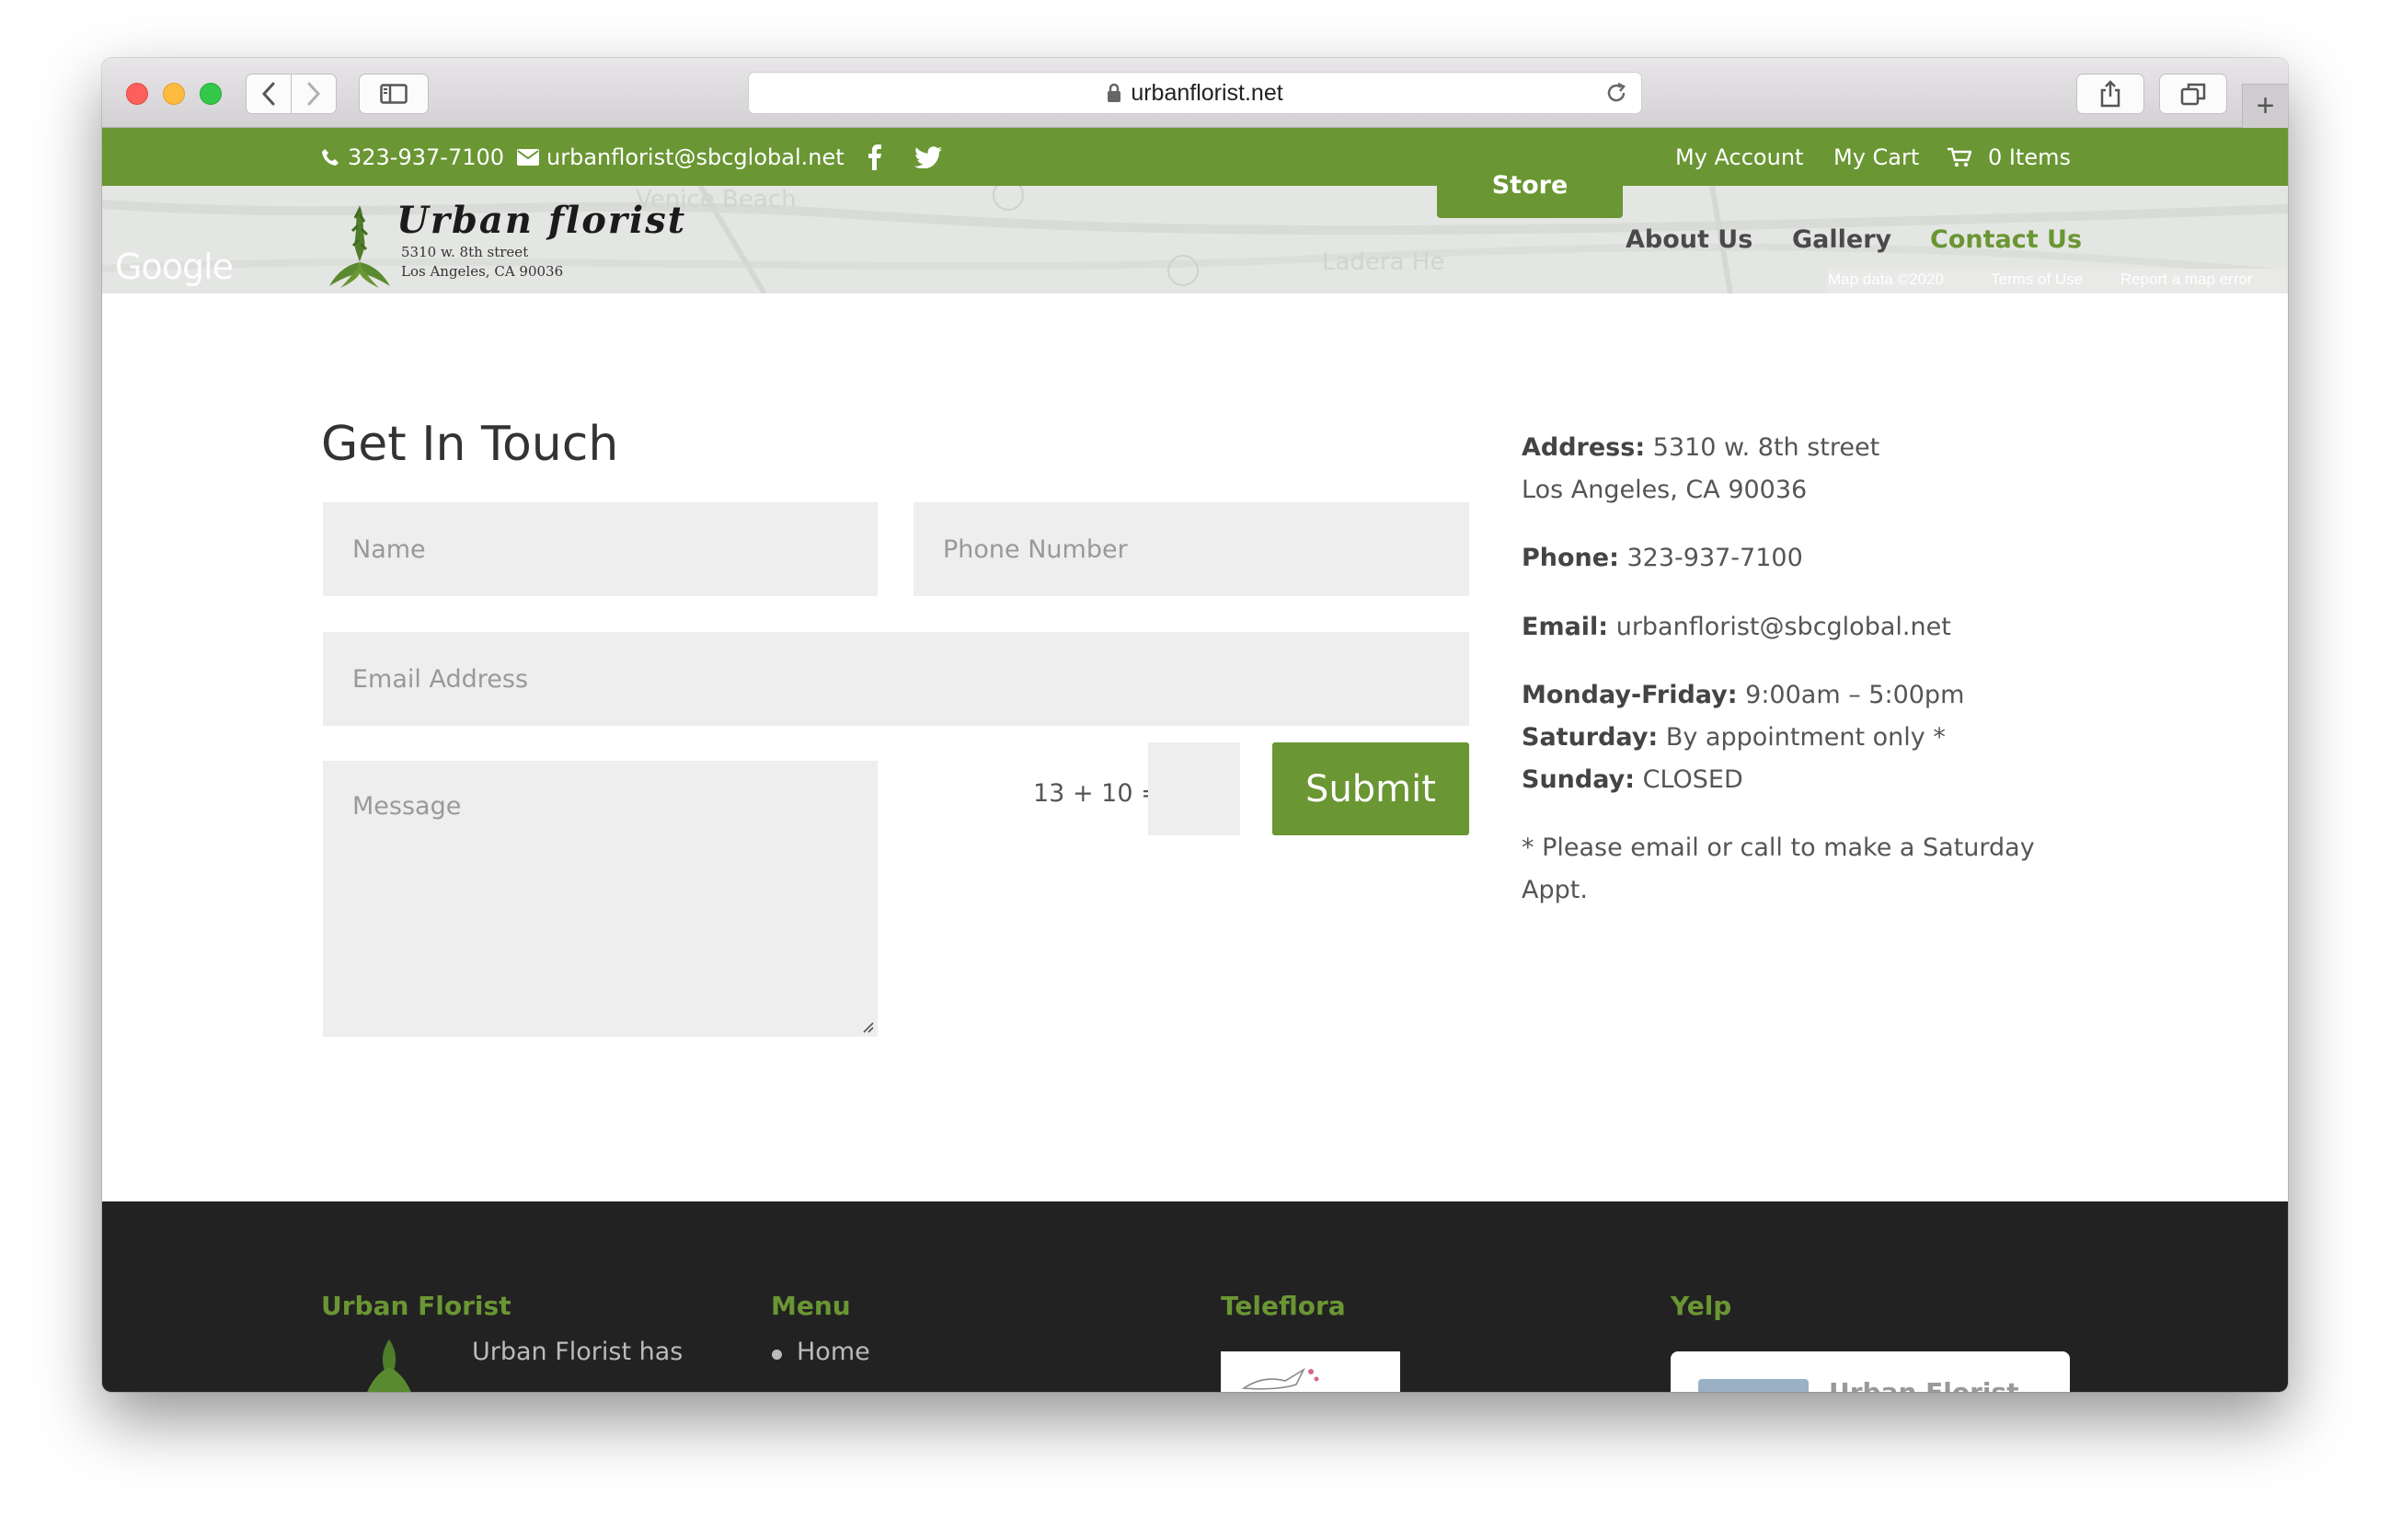  I want to click on submit-button: Submit, so click(1371, 788).